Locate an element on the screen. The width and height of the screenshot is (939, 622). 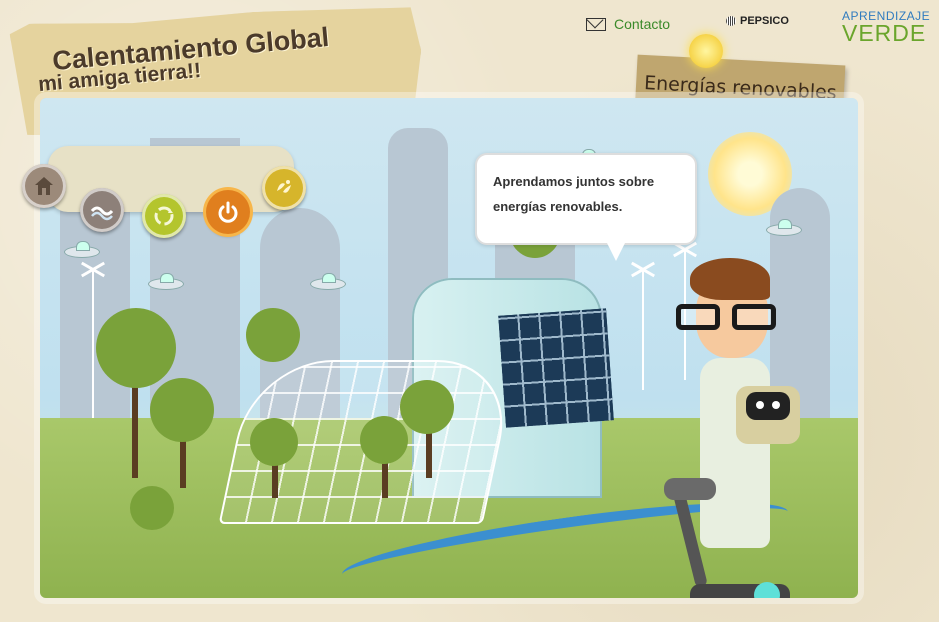
character-hair is located at coordinates (730, 279).